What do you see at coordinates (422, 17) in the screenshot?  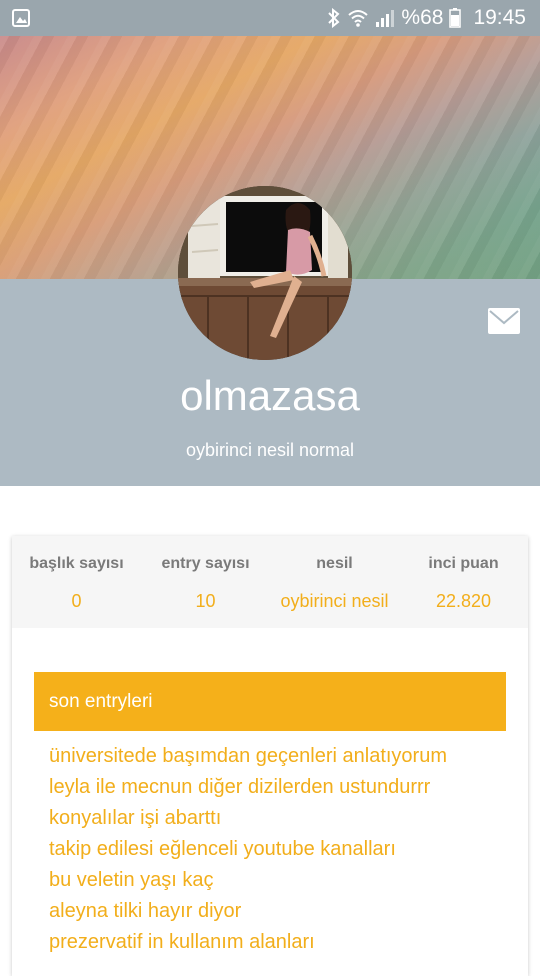 I see `battery-percent: %68` at bounding box center [422, 17].